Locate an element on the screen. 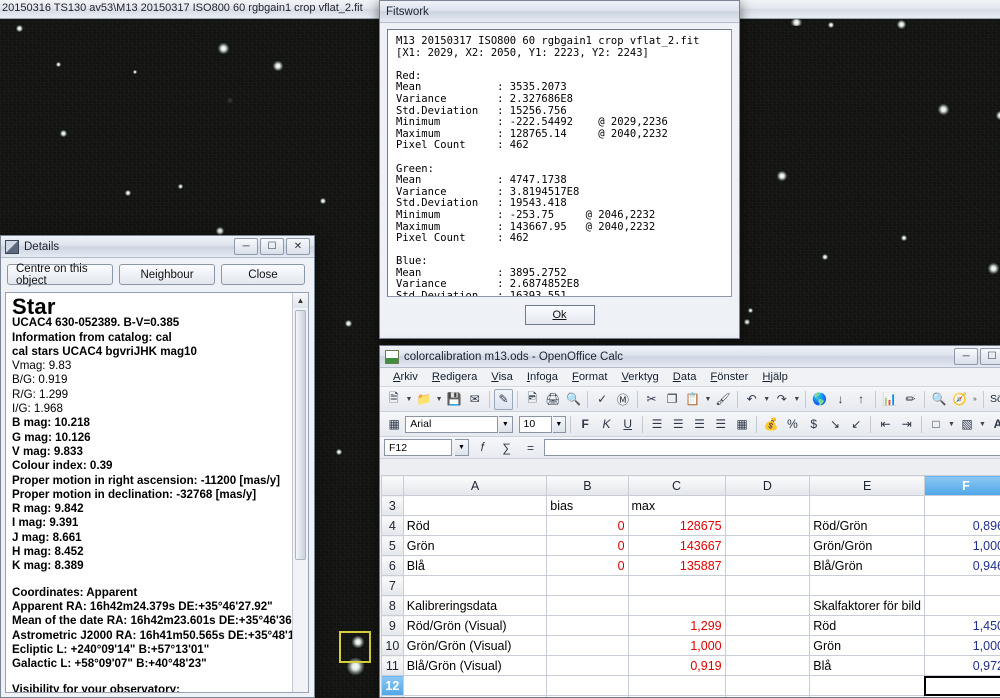 The image size is (1000, 698). copy-icon: ❐ is located at coordinates (672, 399).